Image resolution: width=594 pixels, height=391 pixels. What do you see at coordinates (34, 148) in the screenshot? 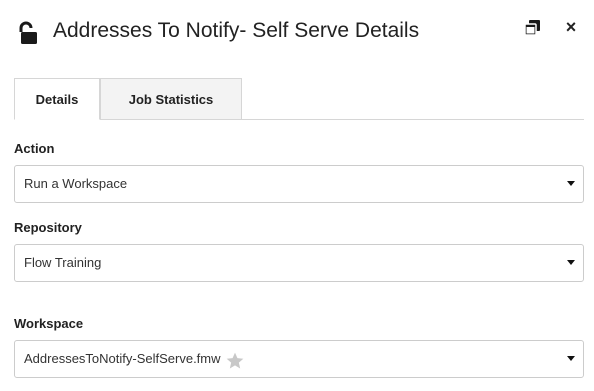
I see `action-label: Action` at bounding box center [34, 148].